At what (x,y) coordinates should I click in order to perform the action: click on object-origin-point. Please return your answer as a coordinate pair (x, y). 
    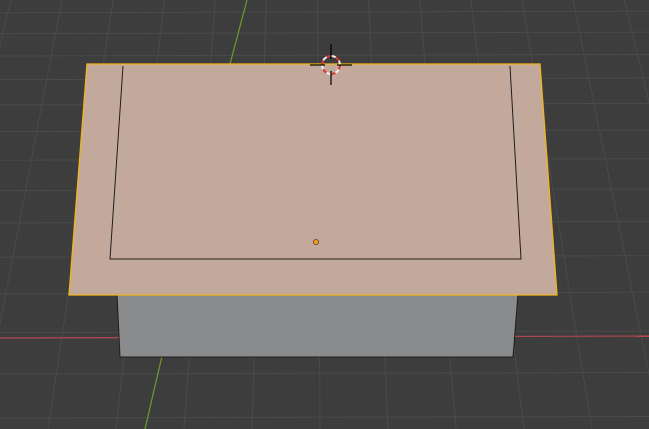
    Looking at the image, I should click on (316, 242).